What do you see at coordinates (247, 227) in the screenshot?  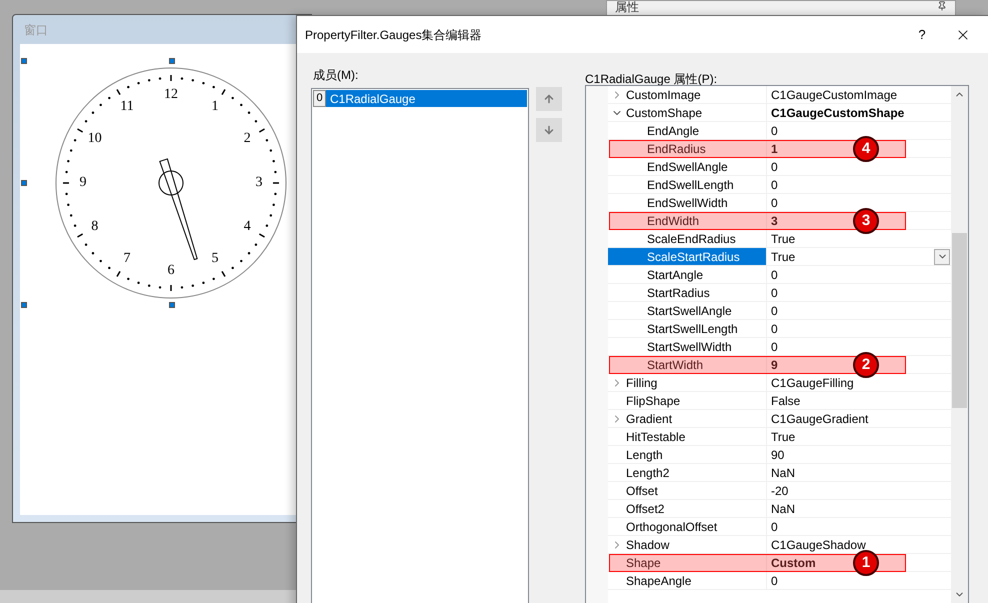 I see `dial-number: 4` at bounding box center [247, 227].